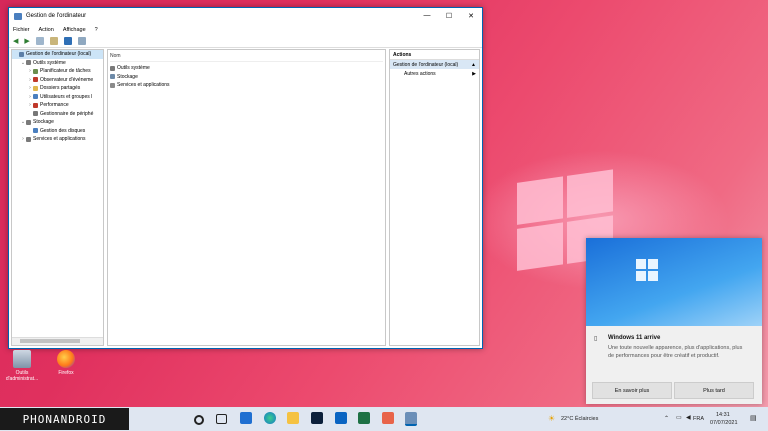 This screenshot has height=431, width=768. Describe the element at coordinates (724, 423) in the screenshot. I see `clock-date: 07/07/2021` at that location.